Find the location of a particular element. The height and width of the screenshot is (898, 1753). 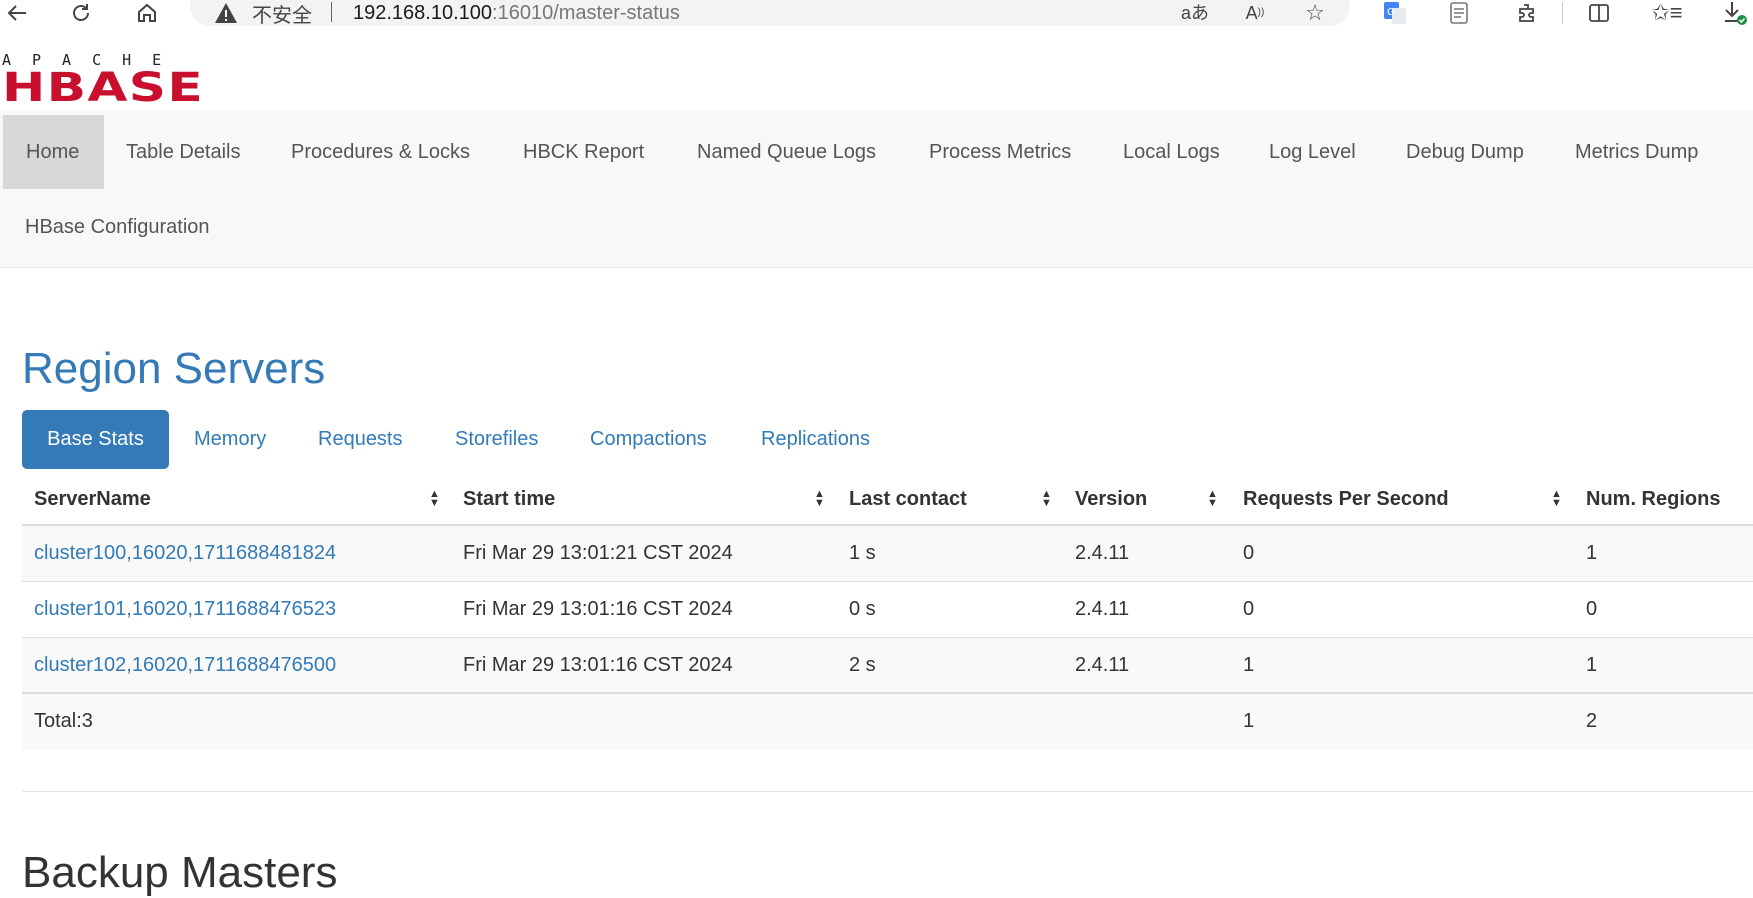

address-divider is located at coordinates (331, 12).